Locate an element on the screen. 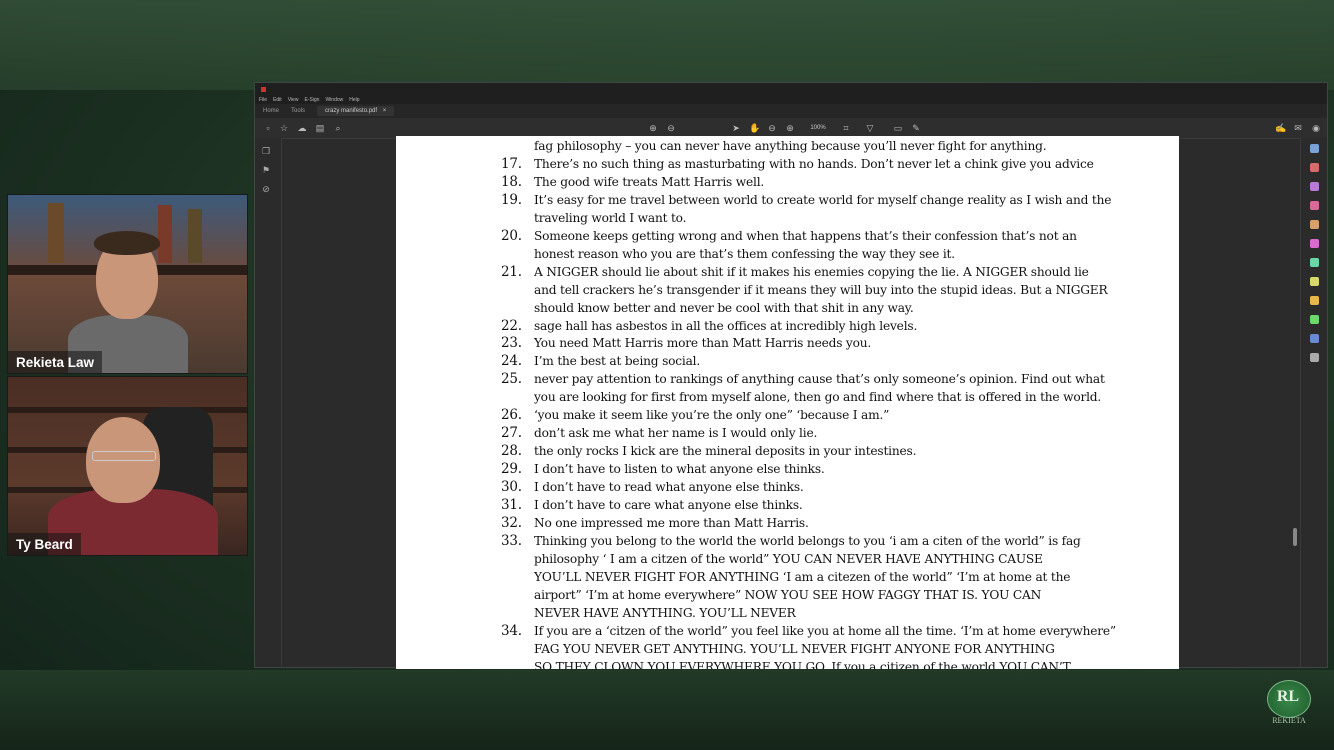 The image size is (1334, 750). print-icon: ▤ is located at coordinates (320, 128).